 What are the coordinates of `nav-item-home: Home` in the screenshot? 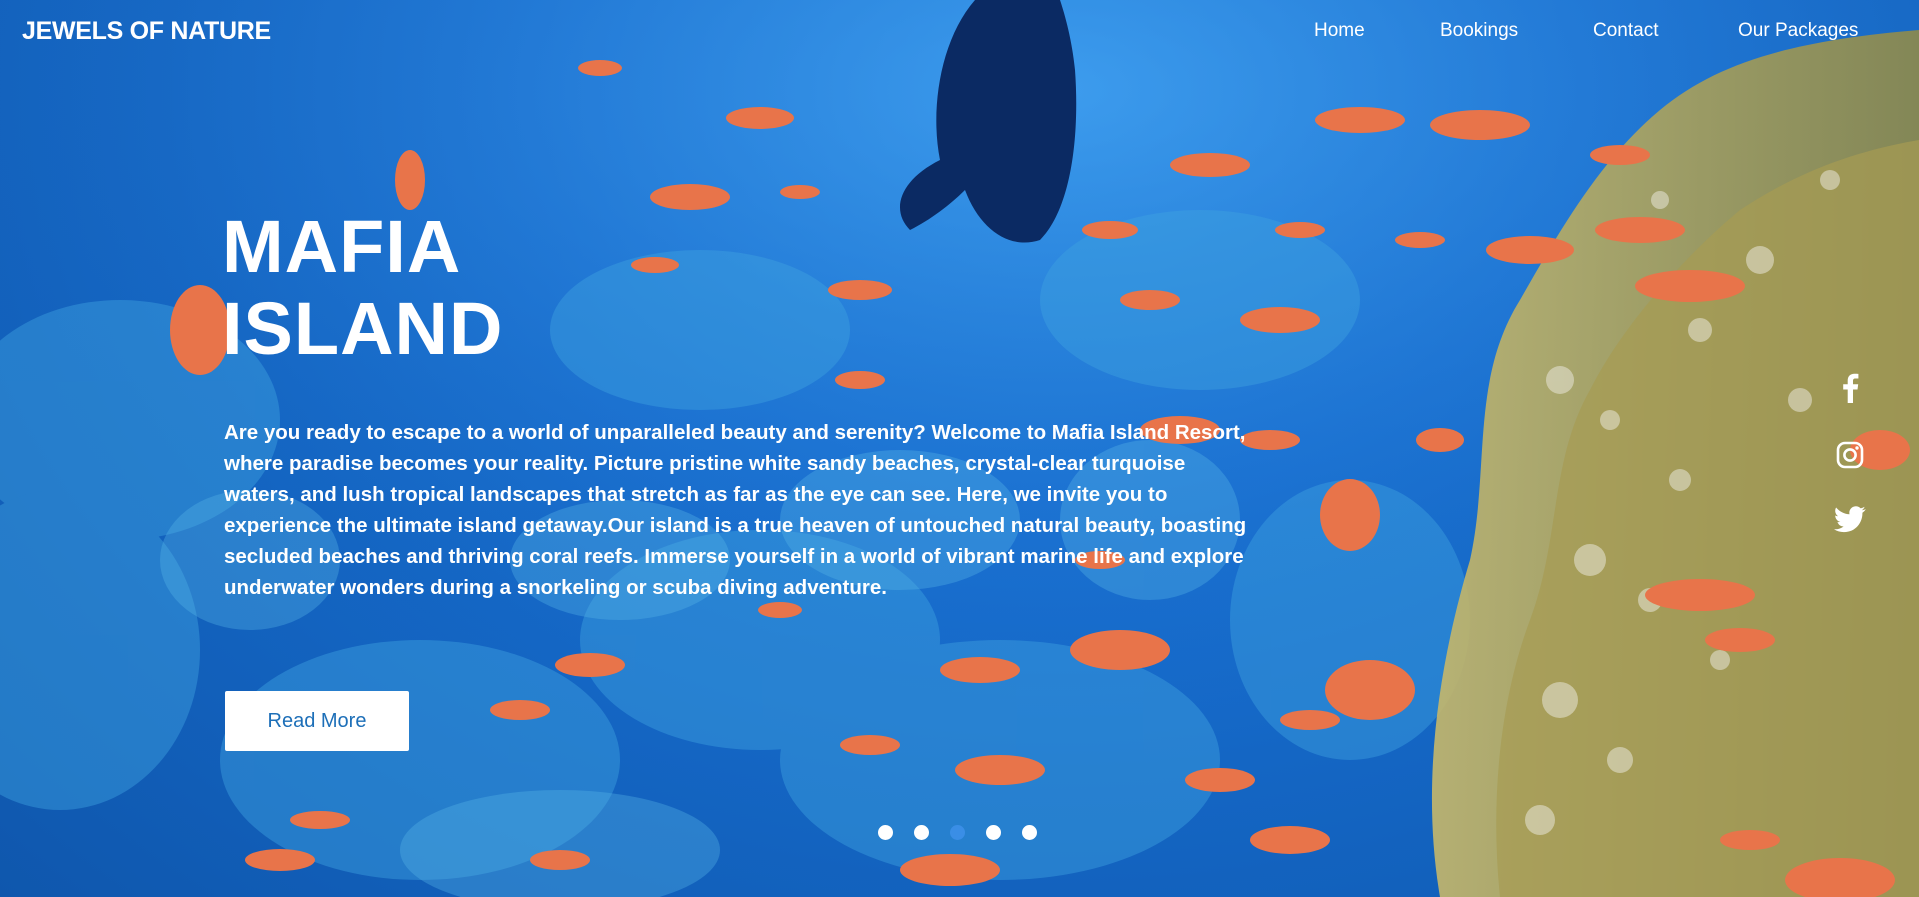 It's located at (1339, 31).